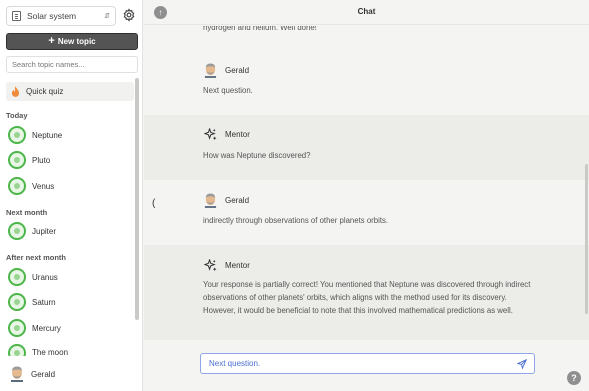  What do you see at coordinates (260, 29) in the screenshot?
I see `message-text: hydrogen and helium. Well done!` at bounding box center [260, 29].